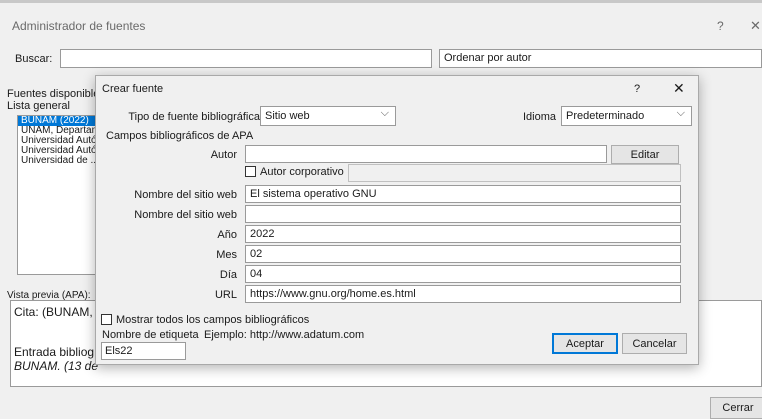 The height and width of the screenshot is (419, 762). What do you see at coordinates (302, 172) in the screenshot?
I see `corporate-author-label: Autor corporativo` at bounding box center [302, 172].